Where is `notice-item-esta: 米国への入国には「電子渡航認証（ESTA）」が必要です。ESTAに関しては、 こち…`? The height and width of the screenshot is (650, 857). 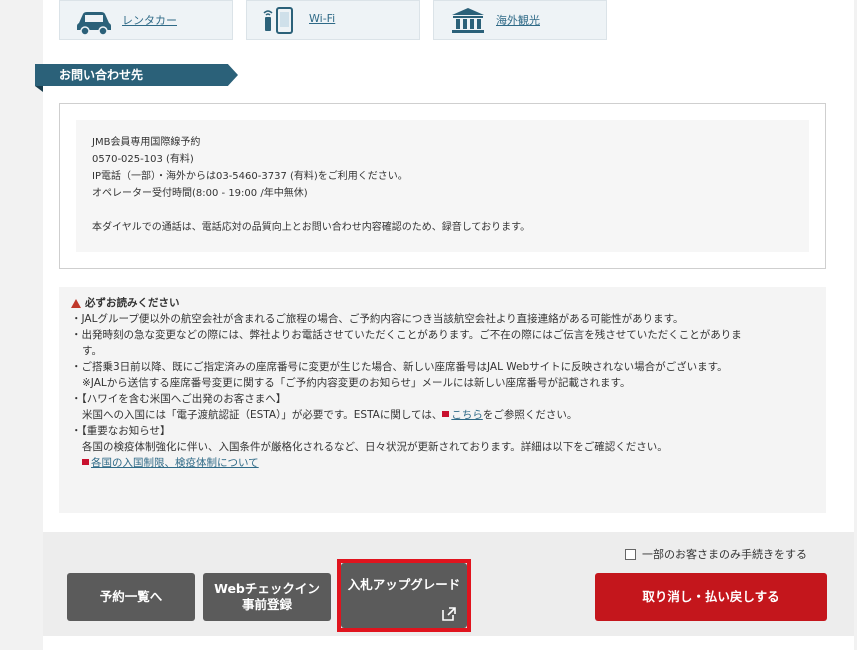
notice-item-esta: 米国への入国には「電子渡航認証（ESTA）」が必要です。ESTAに関しては、 こち… is located at coordinates (442, 415).